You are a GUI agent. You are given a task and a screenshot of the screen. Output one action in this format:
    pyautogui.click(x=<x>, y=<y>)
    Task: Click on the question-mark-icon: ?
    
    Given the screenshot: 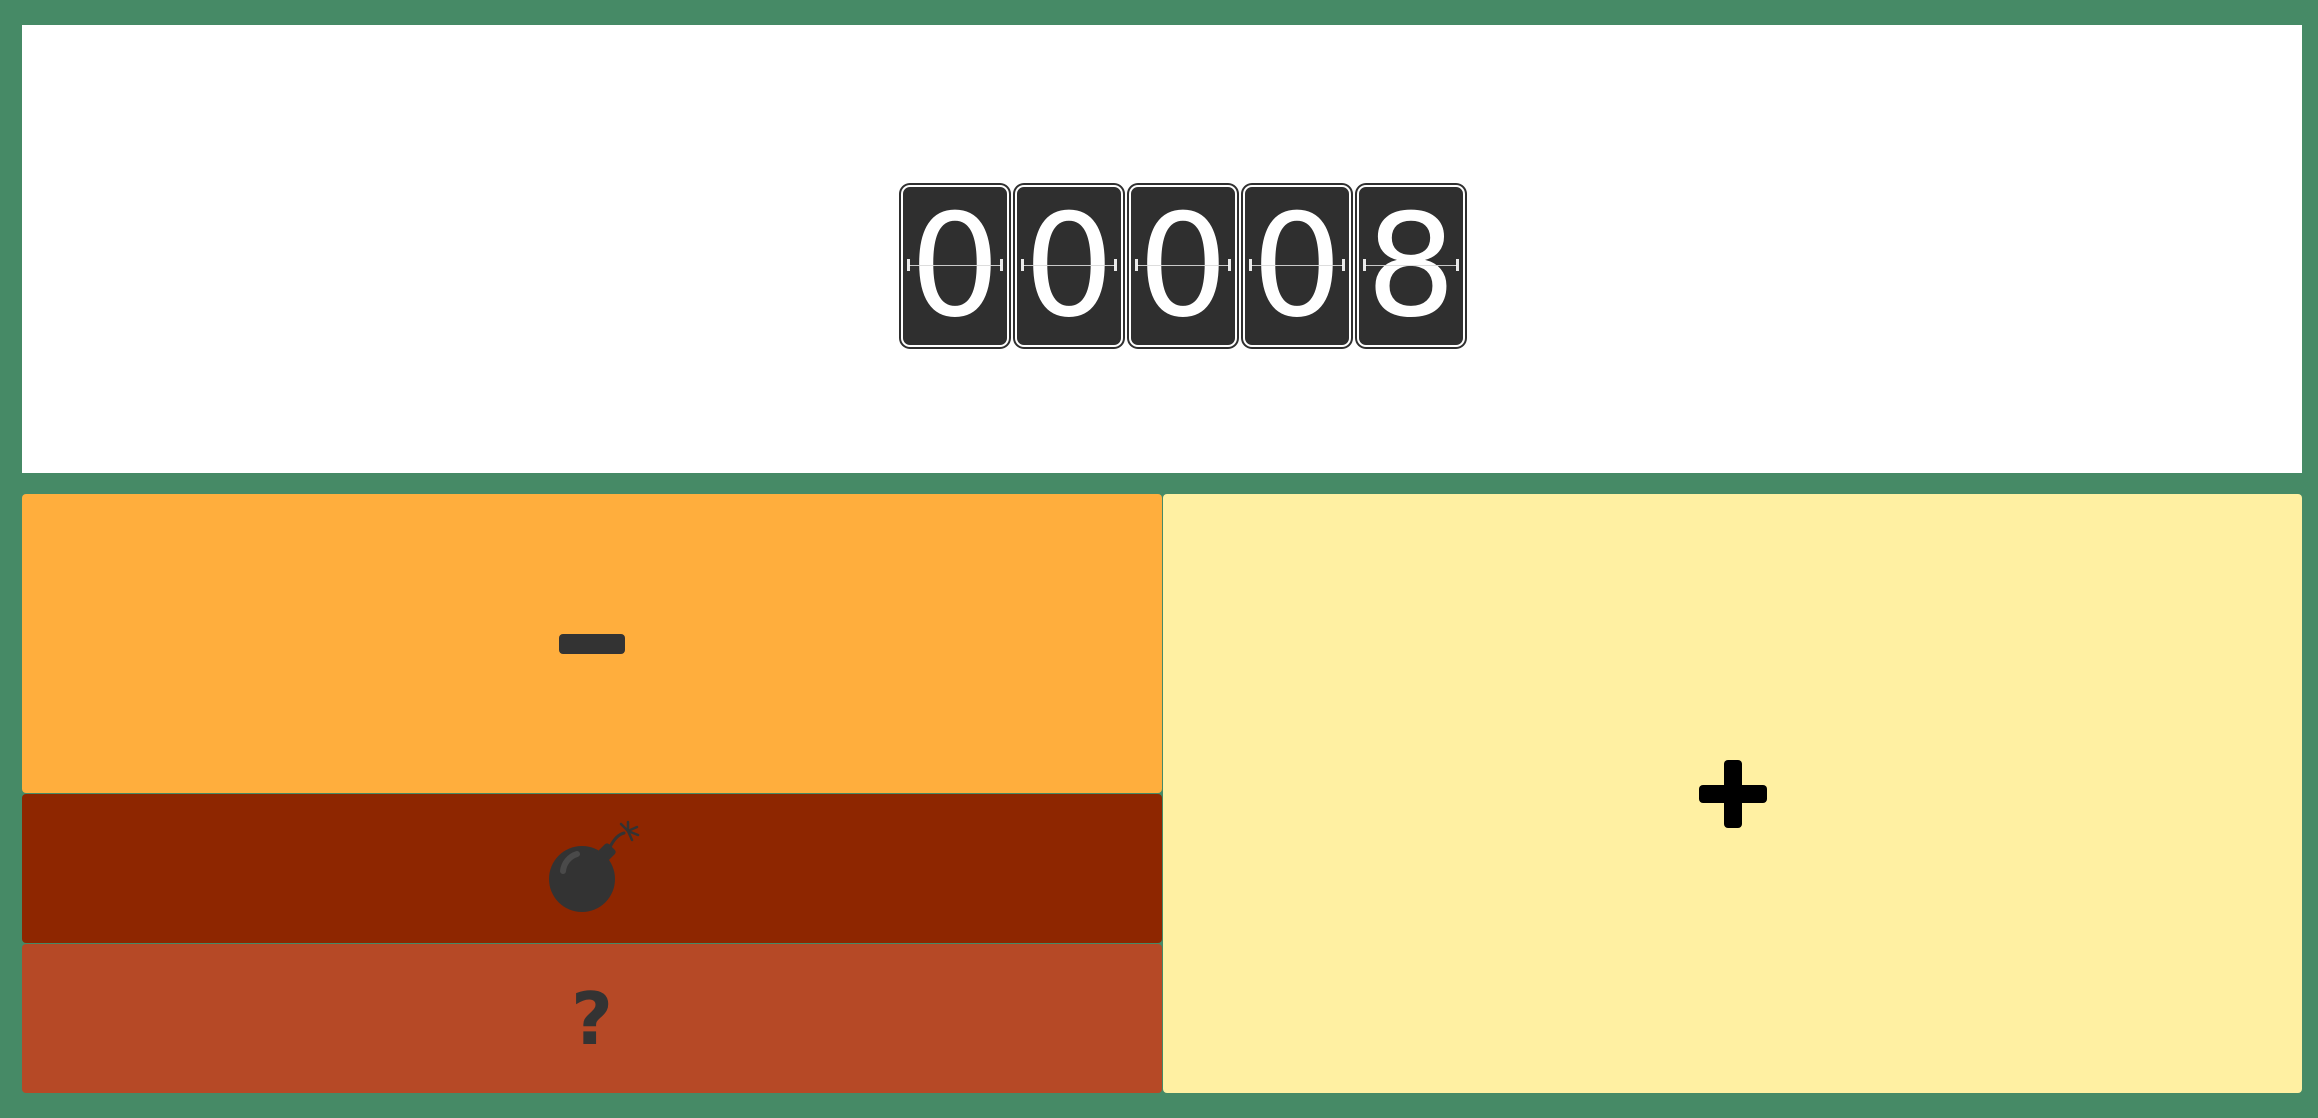 What is the action you would take?
    pyautogui.click(x=592, y=1018)
    